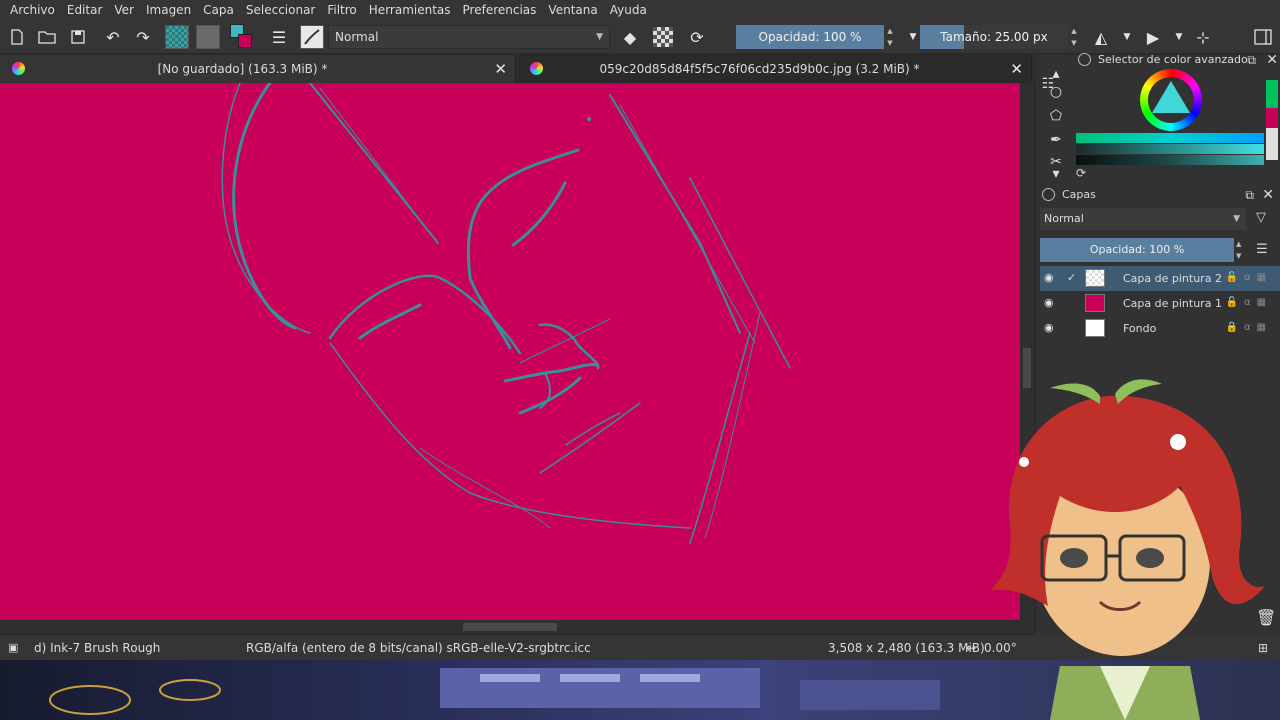 The image size is (1280, 720). What do you see at coordinates (97, 648) in the screenshot?
I see `current-brush-label: d) Ink-7 Brush Rough` at bounding box center [97, 648].